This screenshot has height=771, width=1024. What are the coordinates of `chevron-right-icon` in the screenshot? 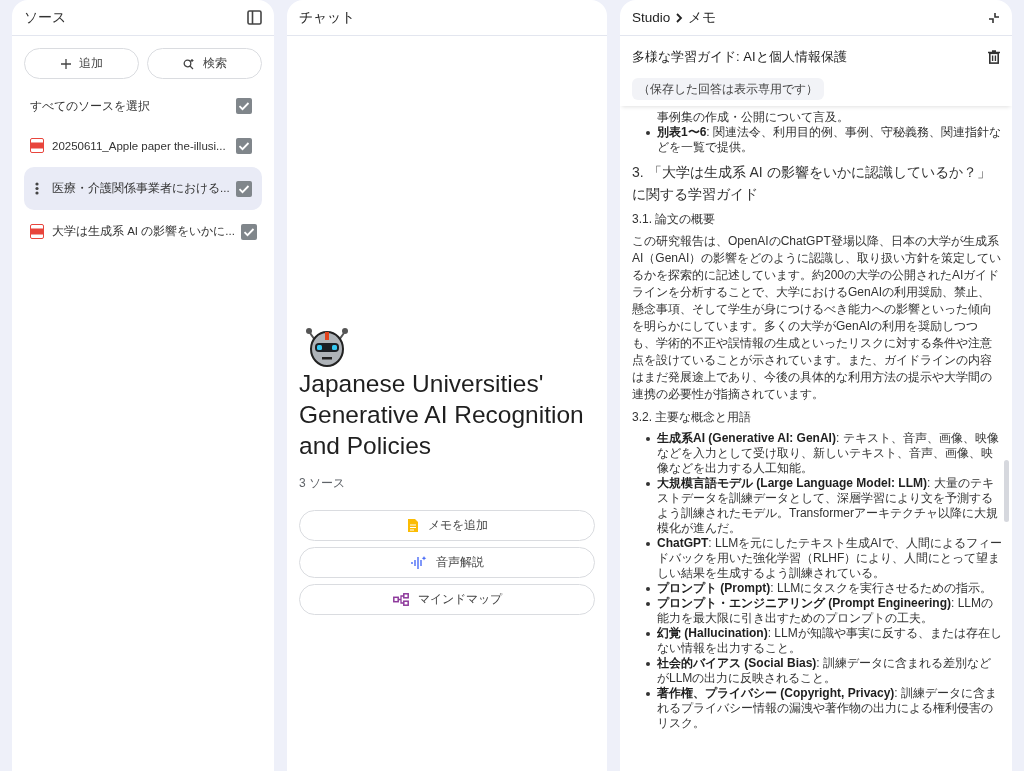 It's located at (679, 17).